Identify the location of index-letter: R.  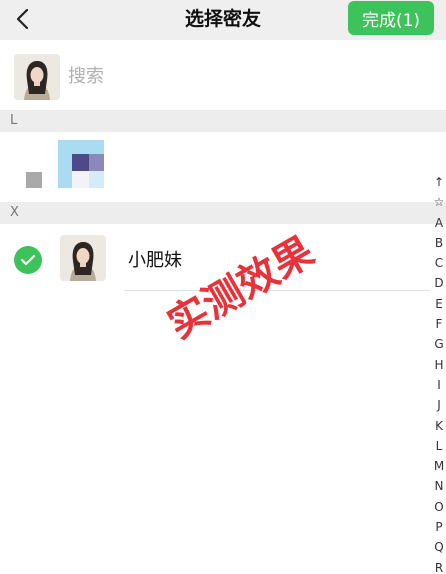
(439, 566).